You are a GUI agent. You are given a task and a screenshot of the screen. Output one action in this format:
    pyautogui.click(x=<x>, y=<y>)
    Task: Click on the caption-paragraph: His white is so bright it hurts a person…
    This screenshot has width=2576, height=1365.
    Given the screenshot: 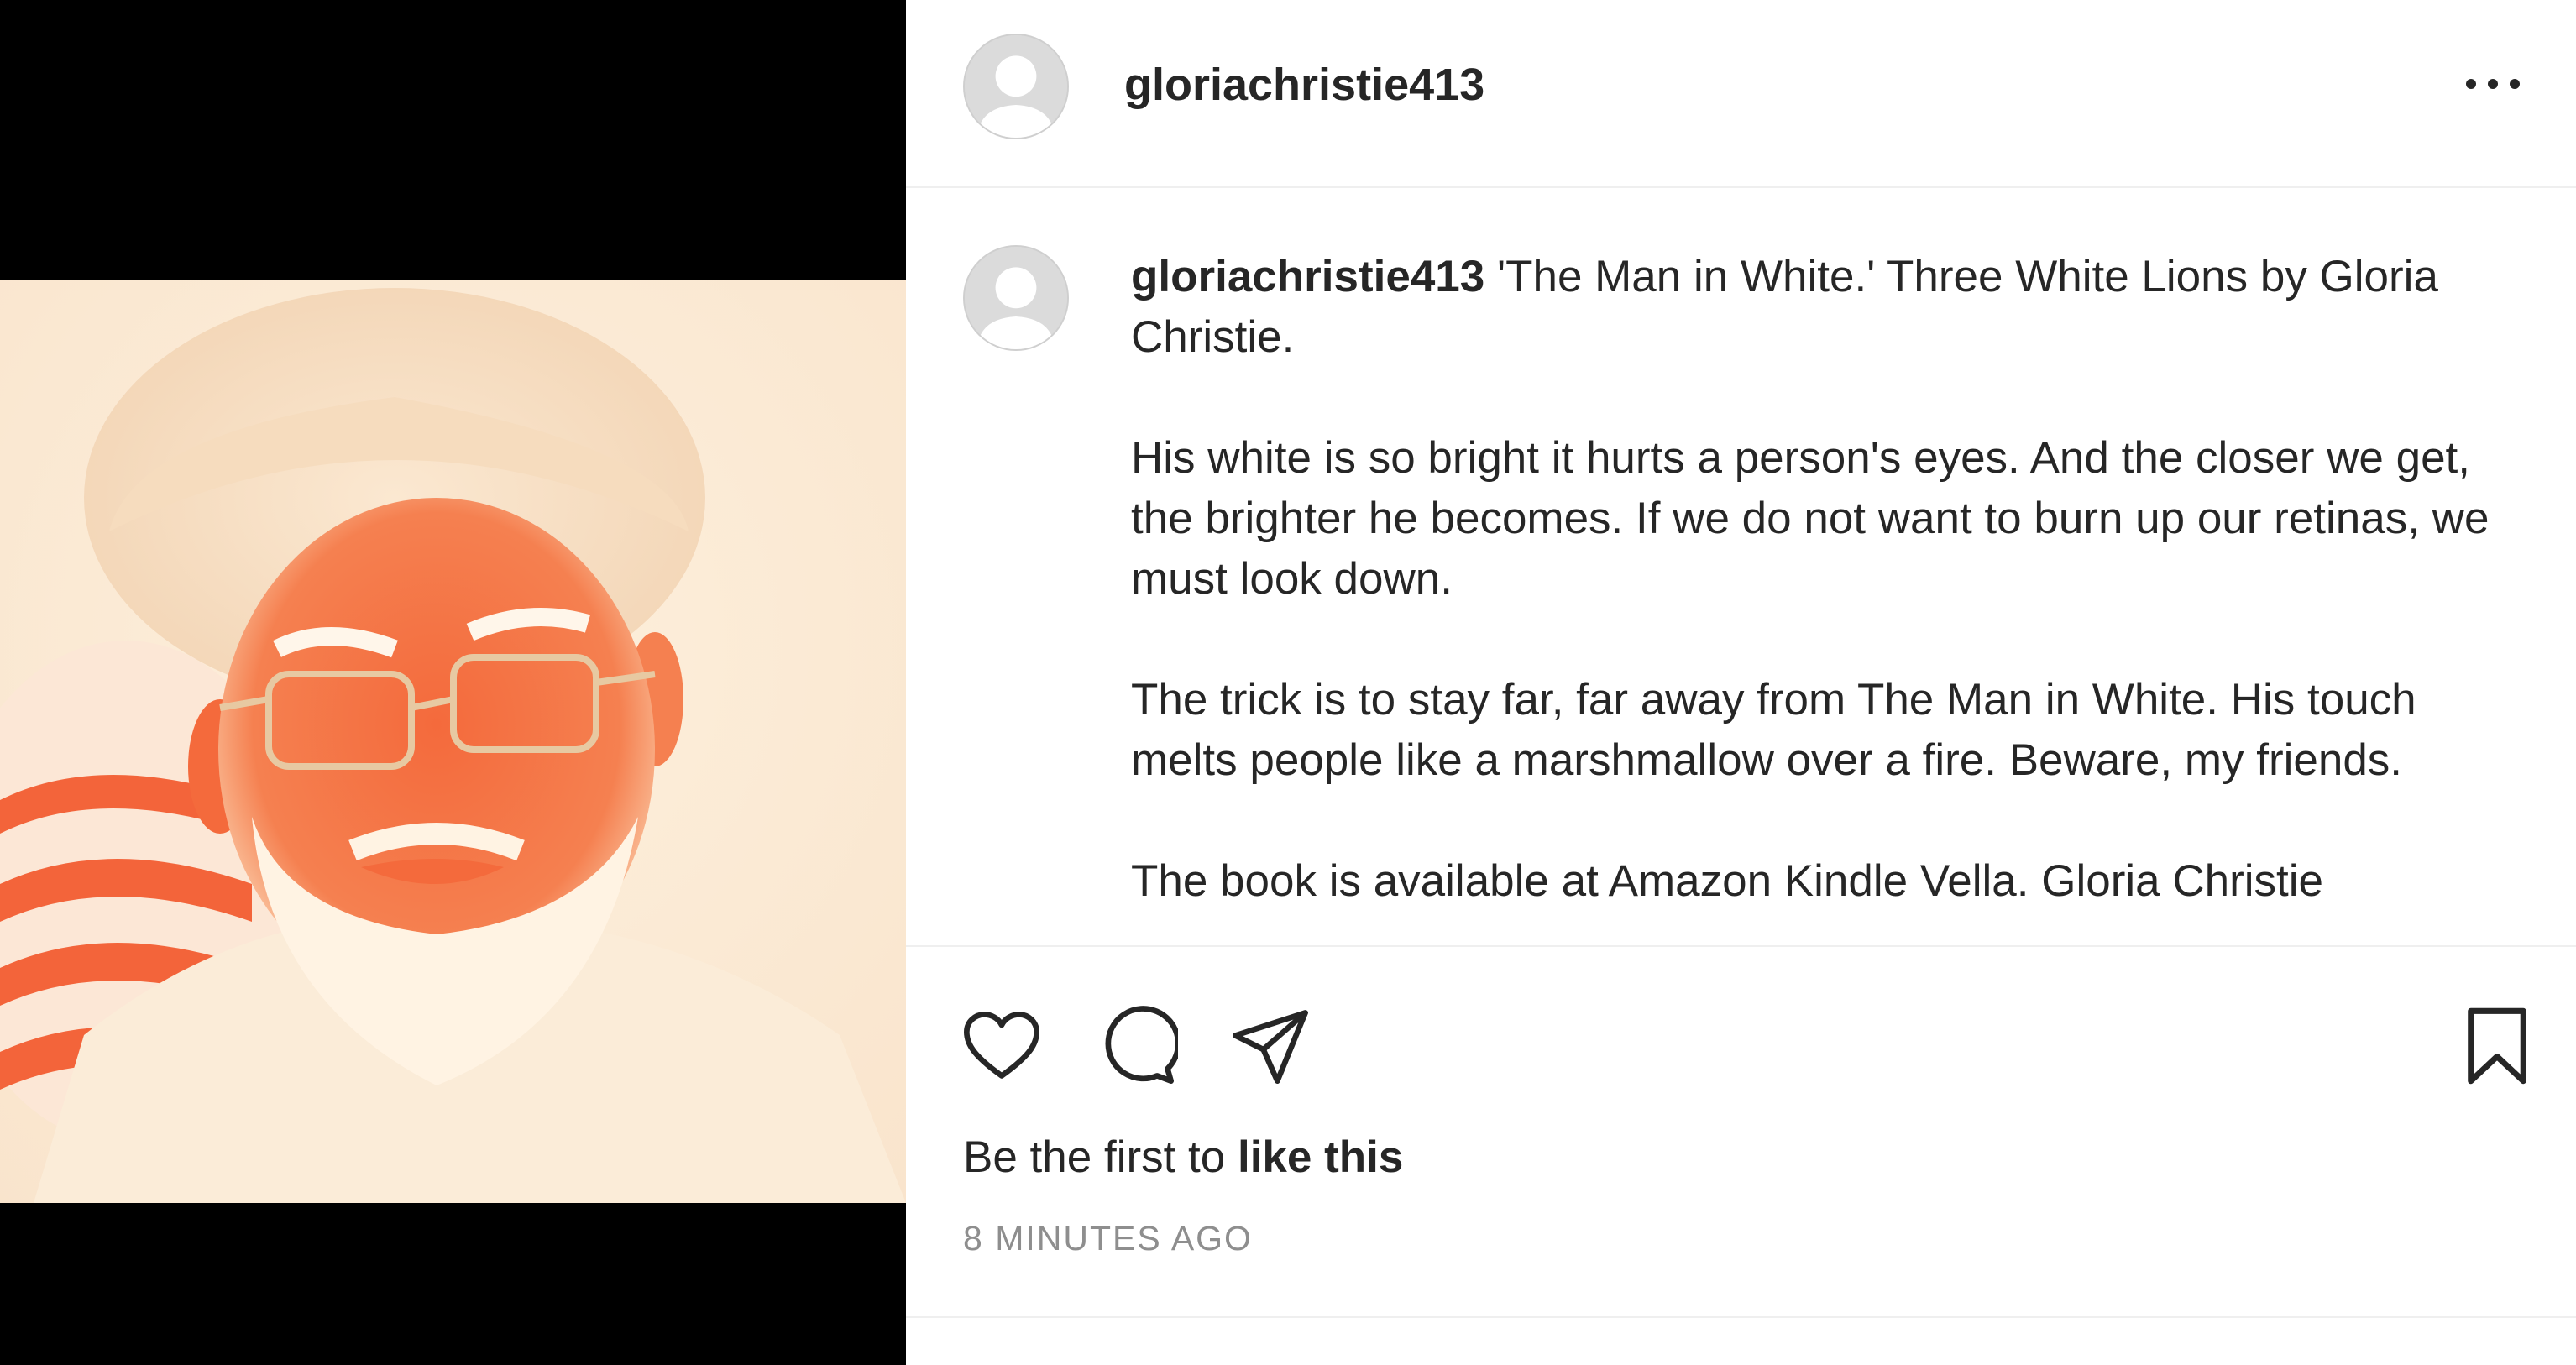 What is the action you would take?
    pyautogui.click(x=1817, y=518)
    